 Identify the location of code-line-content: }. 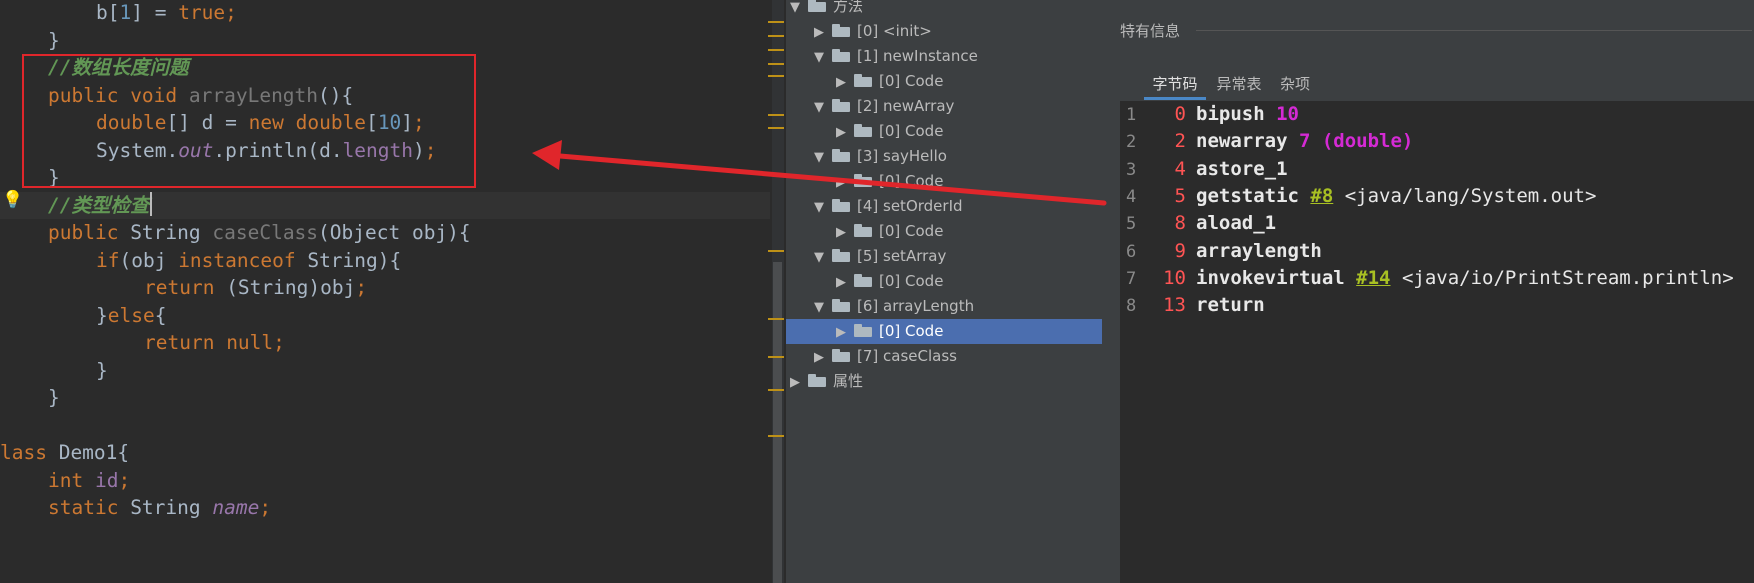
(30, 40).